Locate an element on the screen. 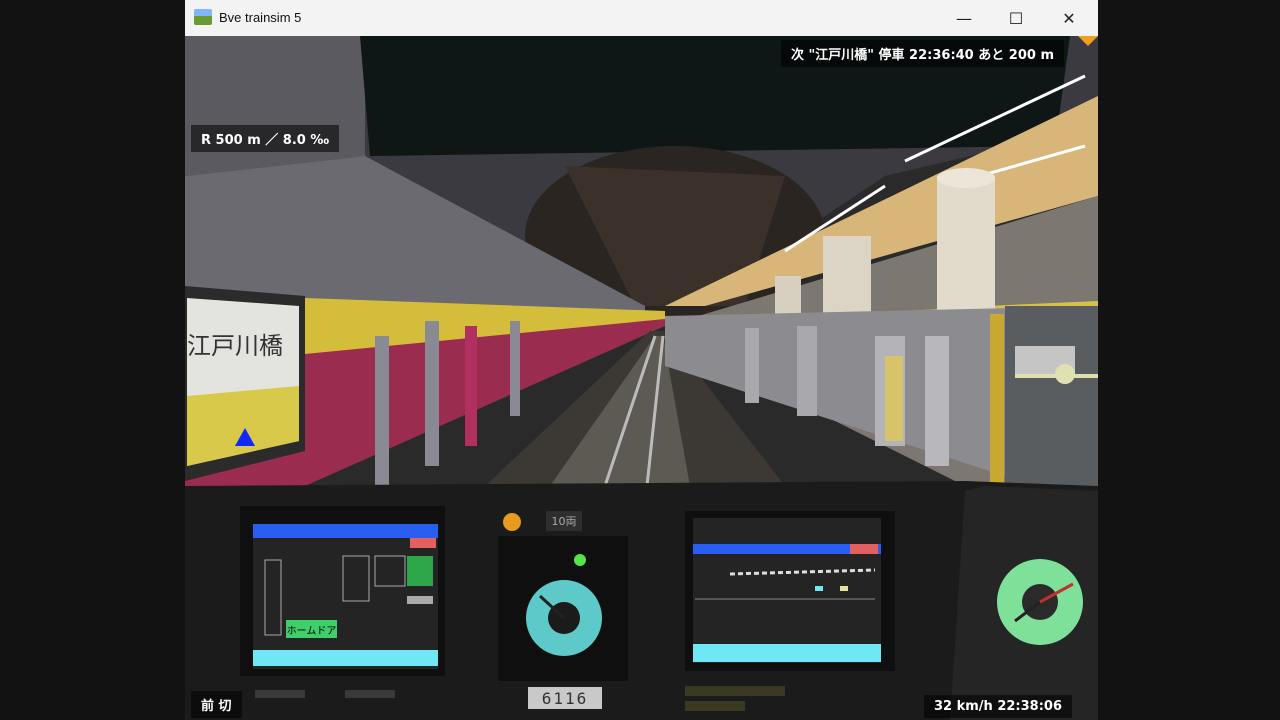 This screenshot has width=1280, height=720. car-number-plate: 6116 is located at coordinates (565, 698).